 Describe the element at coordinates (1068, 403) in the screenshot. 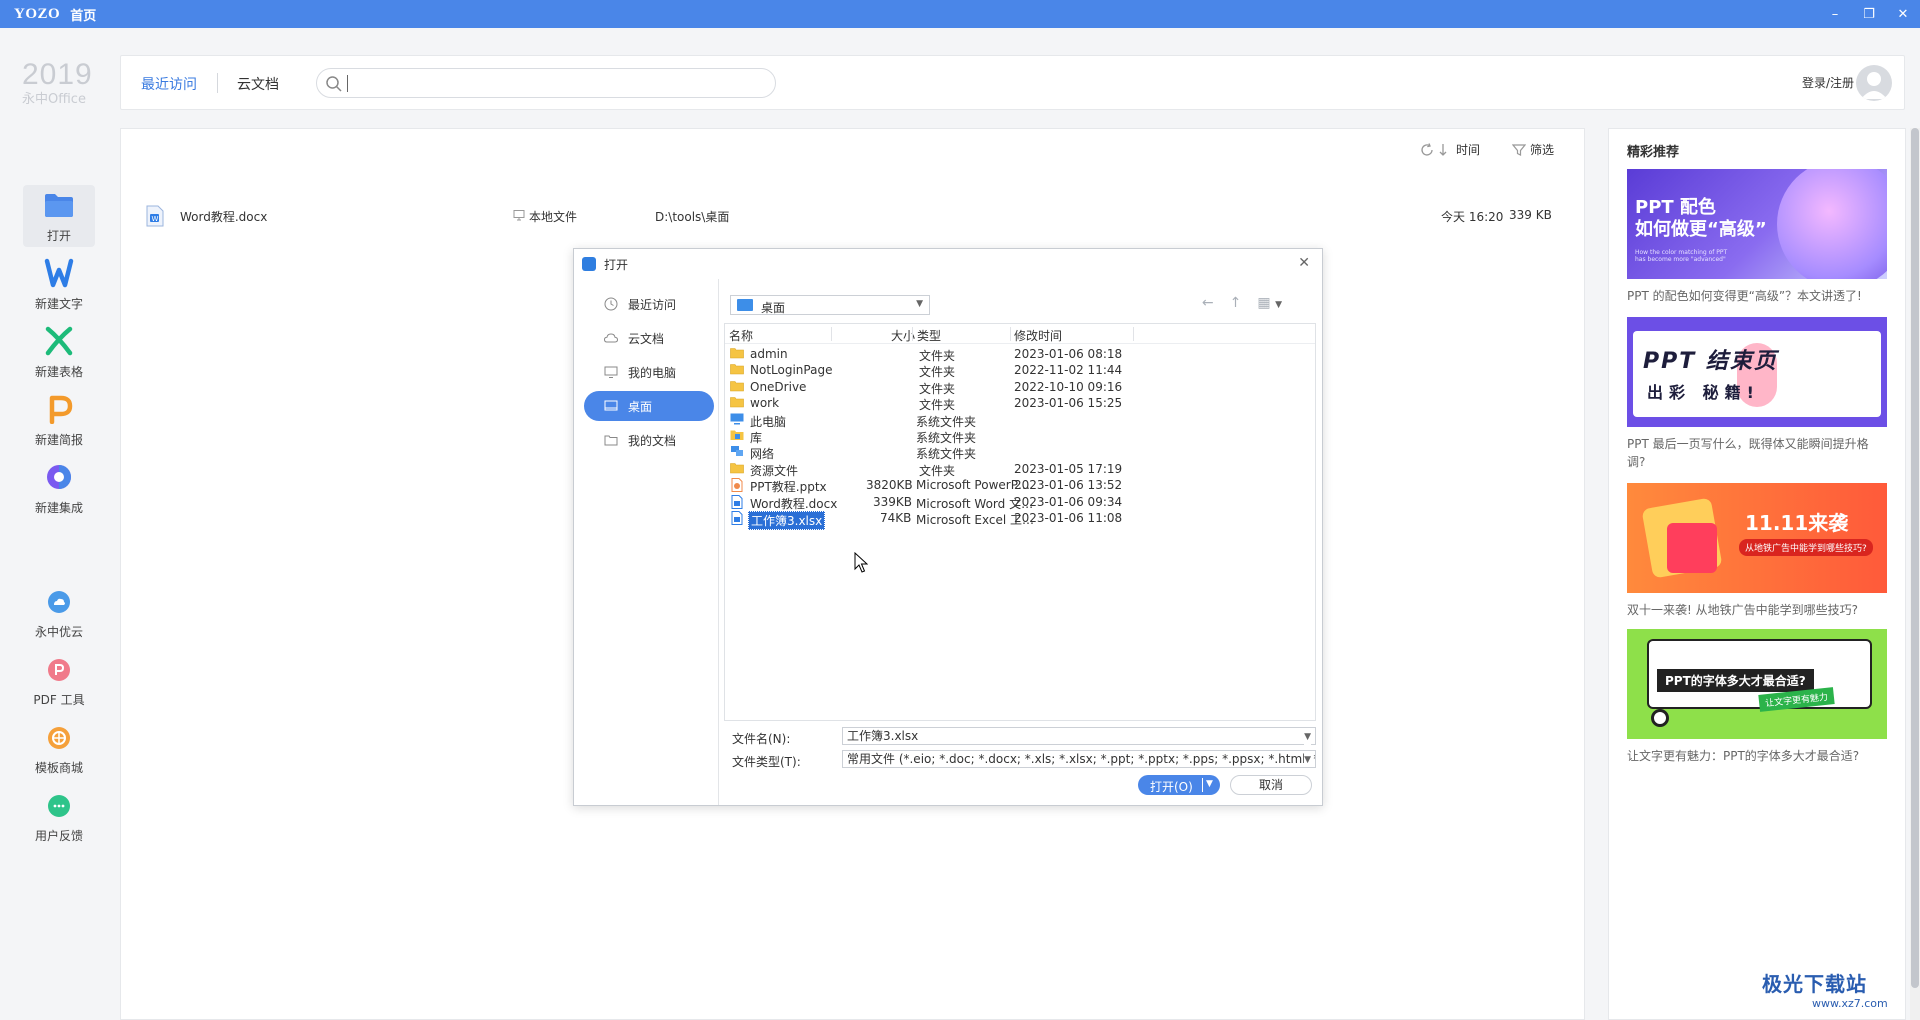

I see `file-modified: 2023-01-06 15:25` at that location.